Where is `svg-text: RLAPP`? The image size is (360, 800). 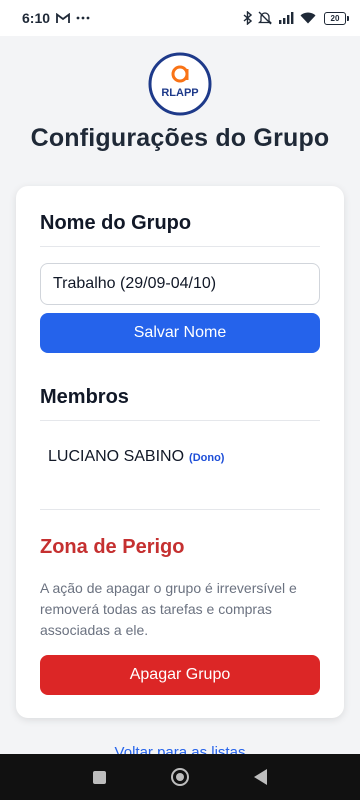 svg-text: RLAPP is located at coordinates (179, 93).